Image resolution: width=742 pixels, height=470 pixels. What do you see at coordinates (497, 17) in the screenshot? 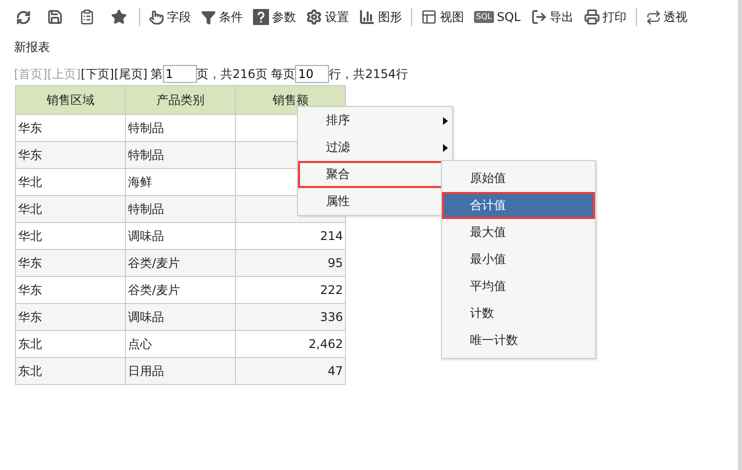
I see `toolbar-button: SQL SQL` at bounding box center [497, 17].